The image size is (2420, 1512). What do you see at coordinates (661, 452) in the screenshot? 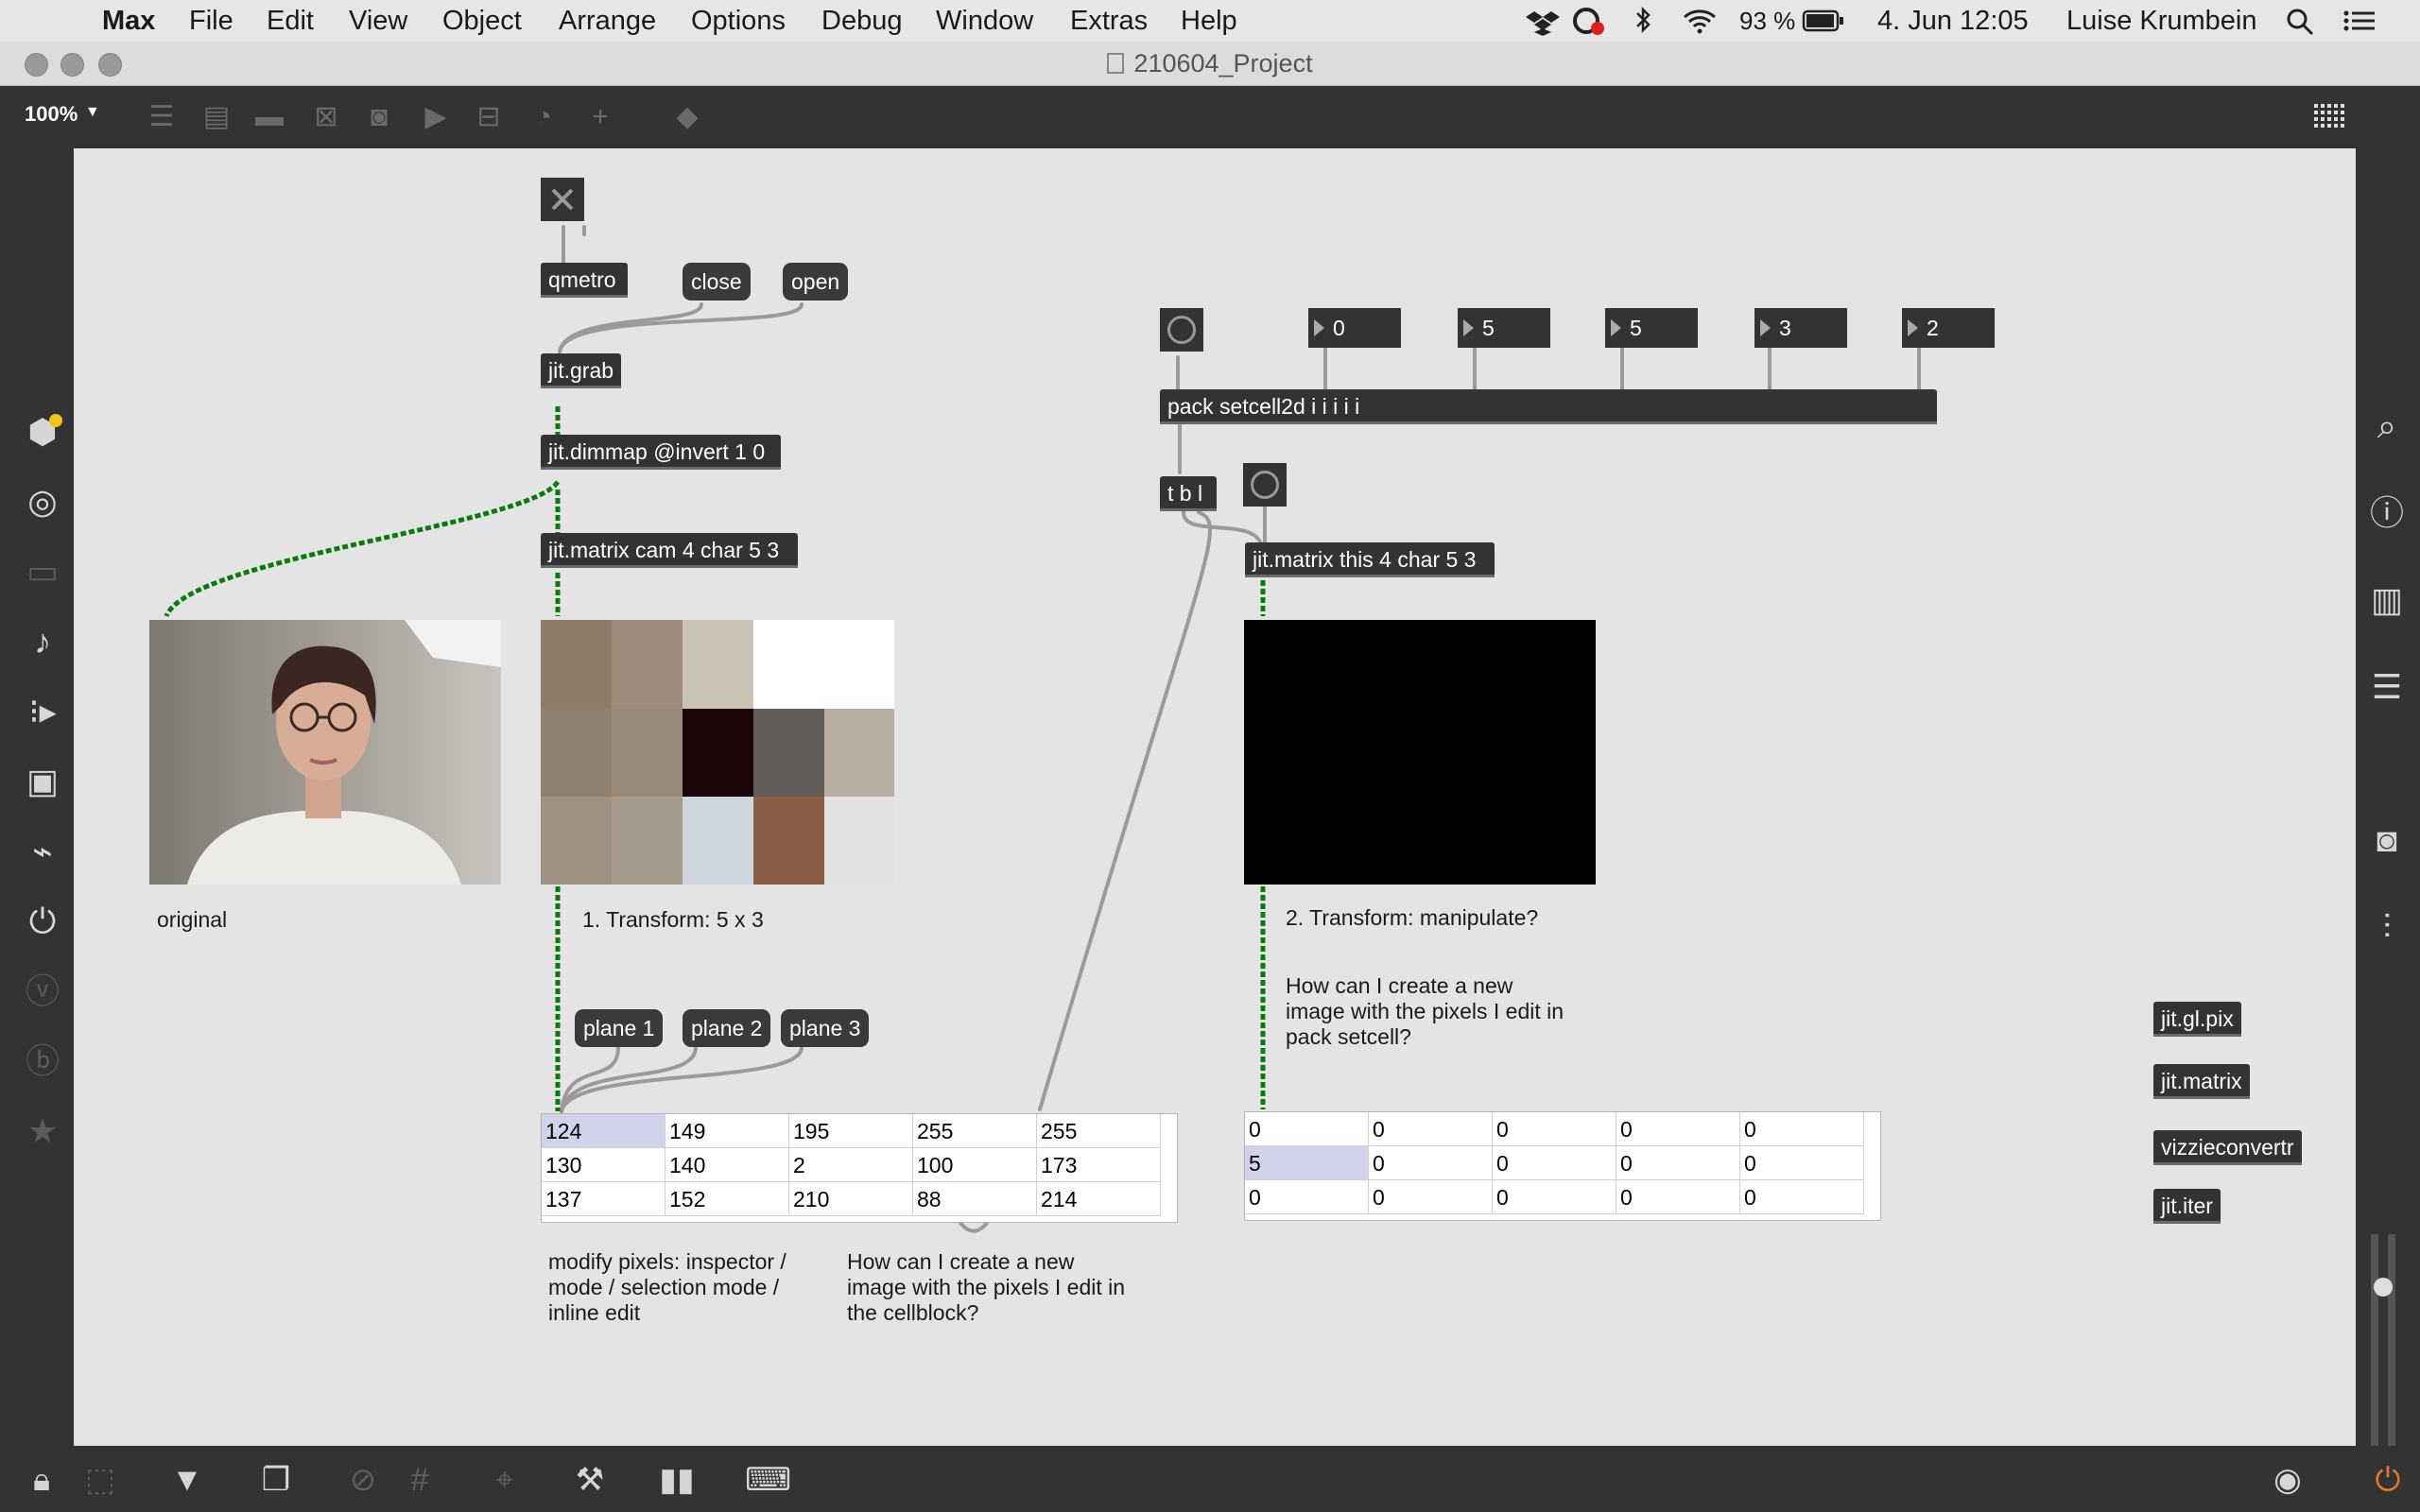
I see `jit-dimmap-object: jit.dimmap @invert 1 0` at bounding box center [661, 452].